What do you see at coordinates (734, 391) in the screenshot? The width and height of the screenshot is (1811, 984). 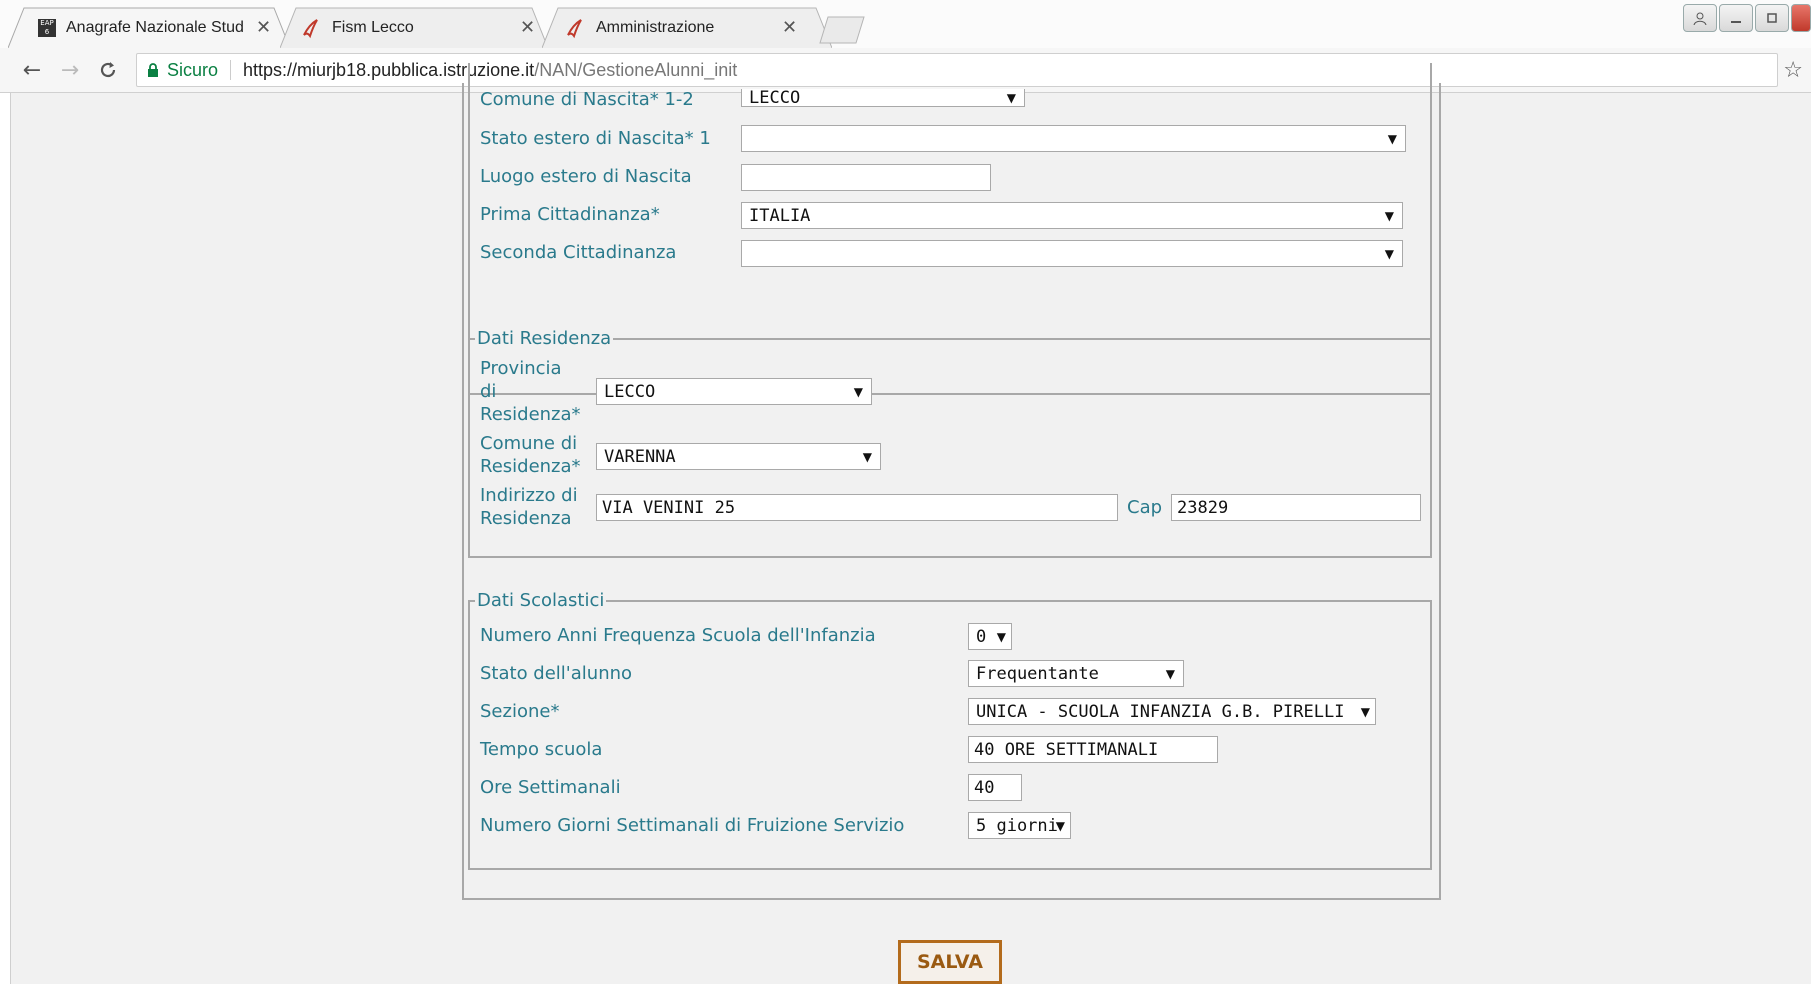 I see `provincia-residenza-select: LECCO ▼` at bounding box center [734, 391].